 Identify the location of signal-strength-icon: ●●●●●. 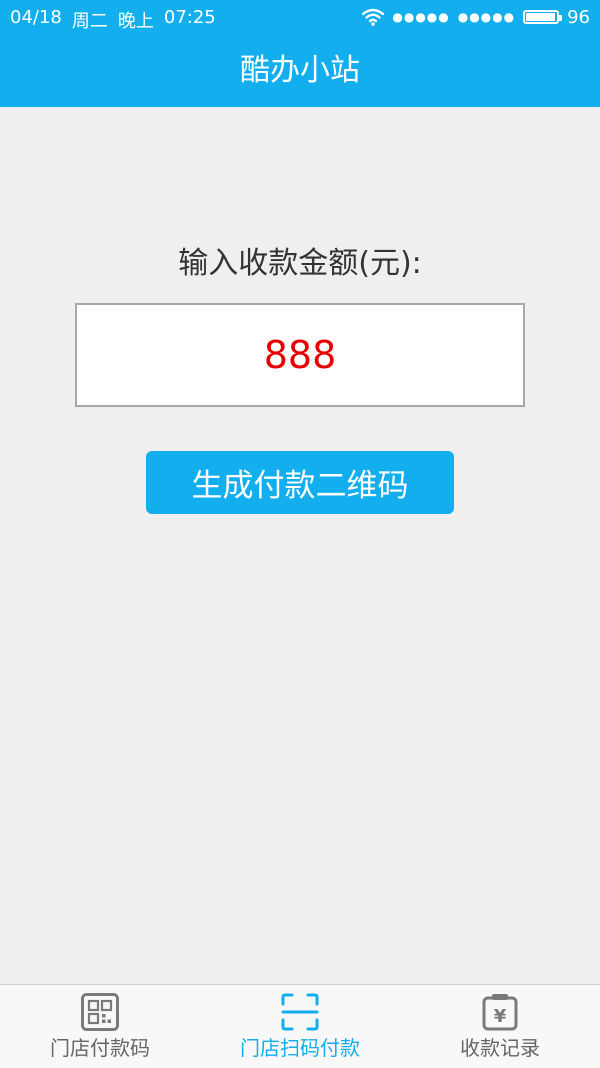
(421, 17).